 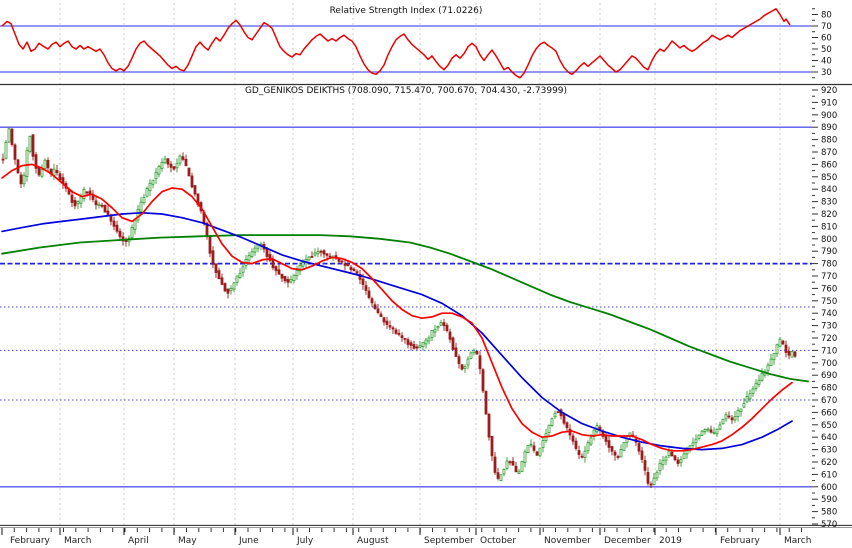 I want to click on price-axis-label: 830, so click(x=829, y=203).